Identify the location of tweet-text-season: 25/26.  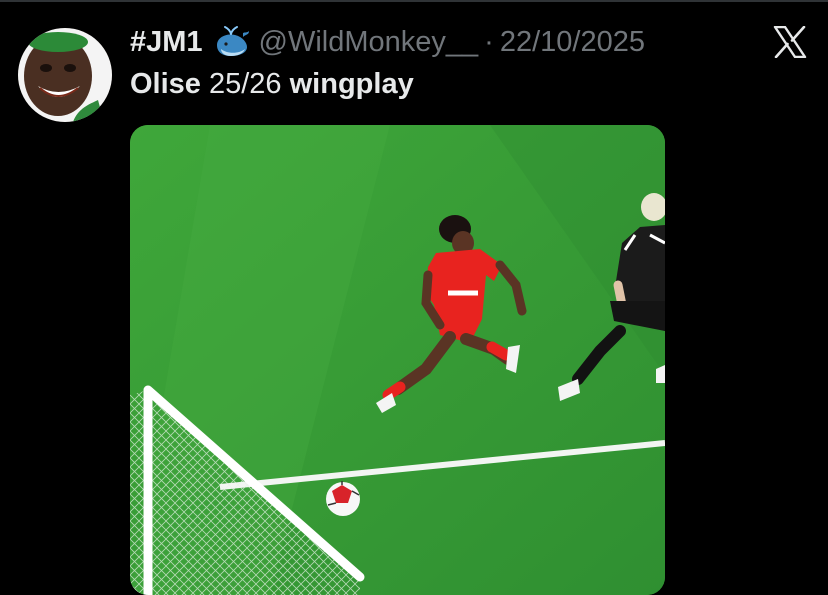
(245, 84).